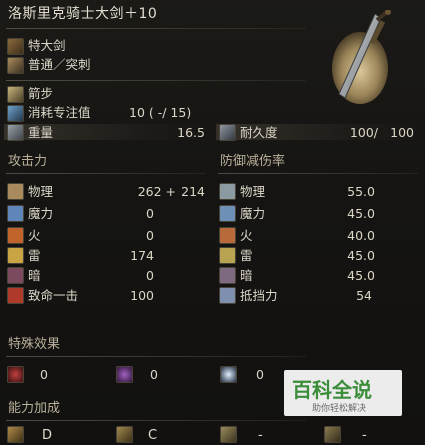 The width and height of the screenshot is (425, 445). What do you see at coordinates (246, 275) in the screenshot?
I see `defense-label: 暗` at bounding box center [246, 275].